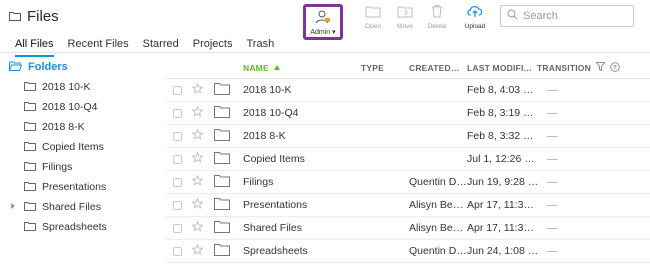  What do you see at coordinates (475, 12) in the screenshot?
I see `cloud-upload-icon` at bounding box center [475, 12].